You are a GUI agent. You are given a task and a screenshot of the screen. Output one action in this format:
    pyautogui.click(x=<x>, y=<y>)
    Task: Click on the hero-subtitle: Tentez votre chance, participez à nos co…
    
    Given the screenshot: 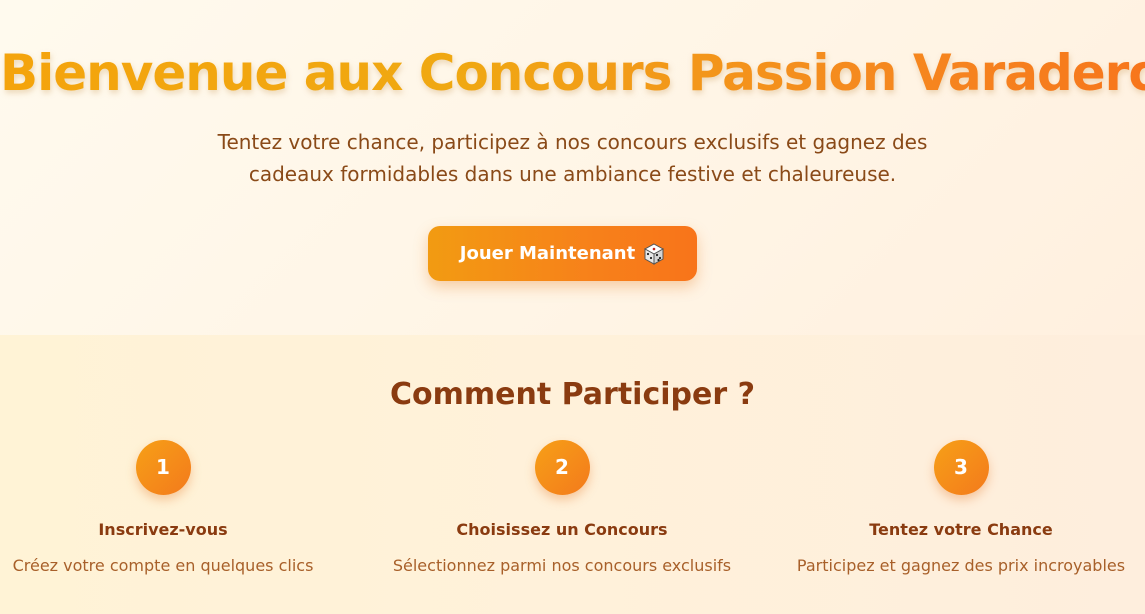 What is the action you would take?
    pyautogui.click(x=572, y=158)
    